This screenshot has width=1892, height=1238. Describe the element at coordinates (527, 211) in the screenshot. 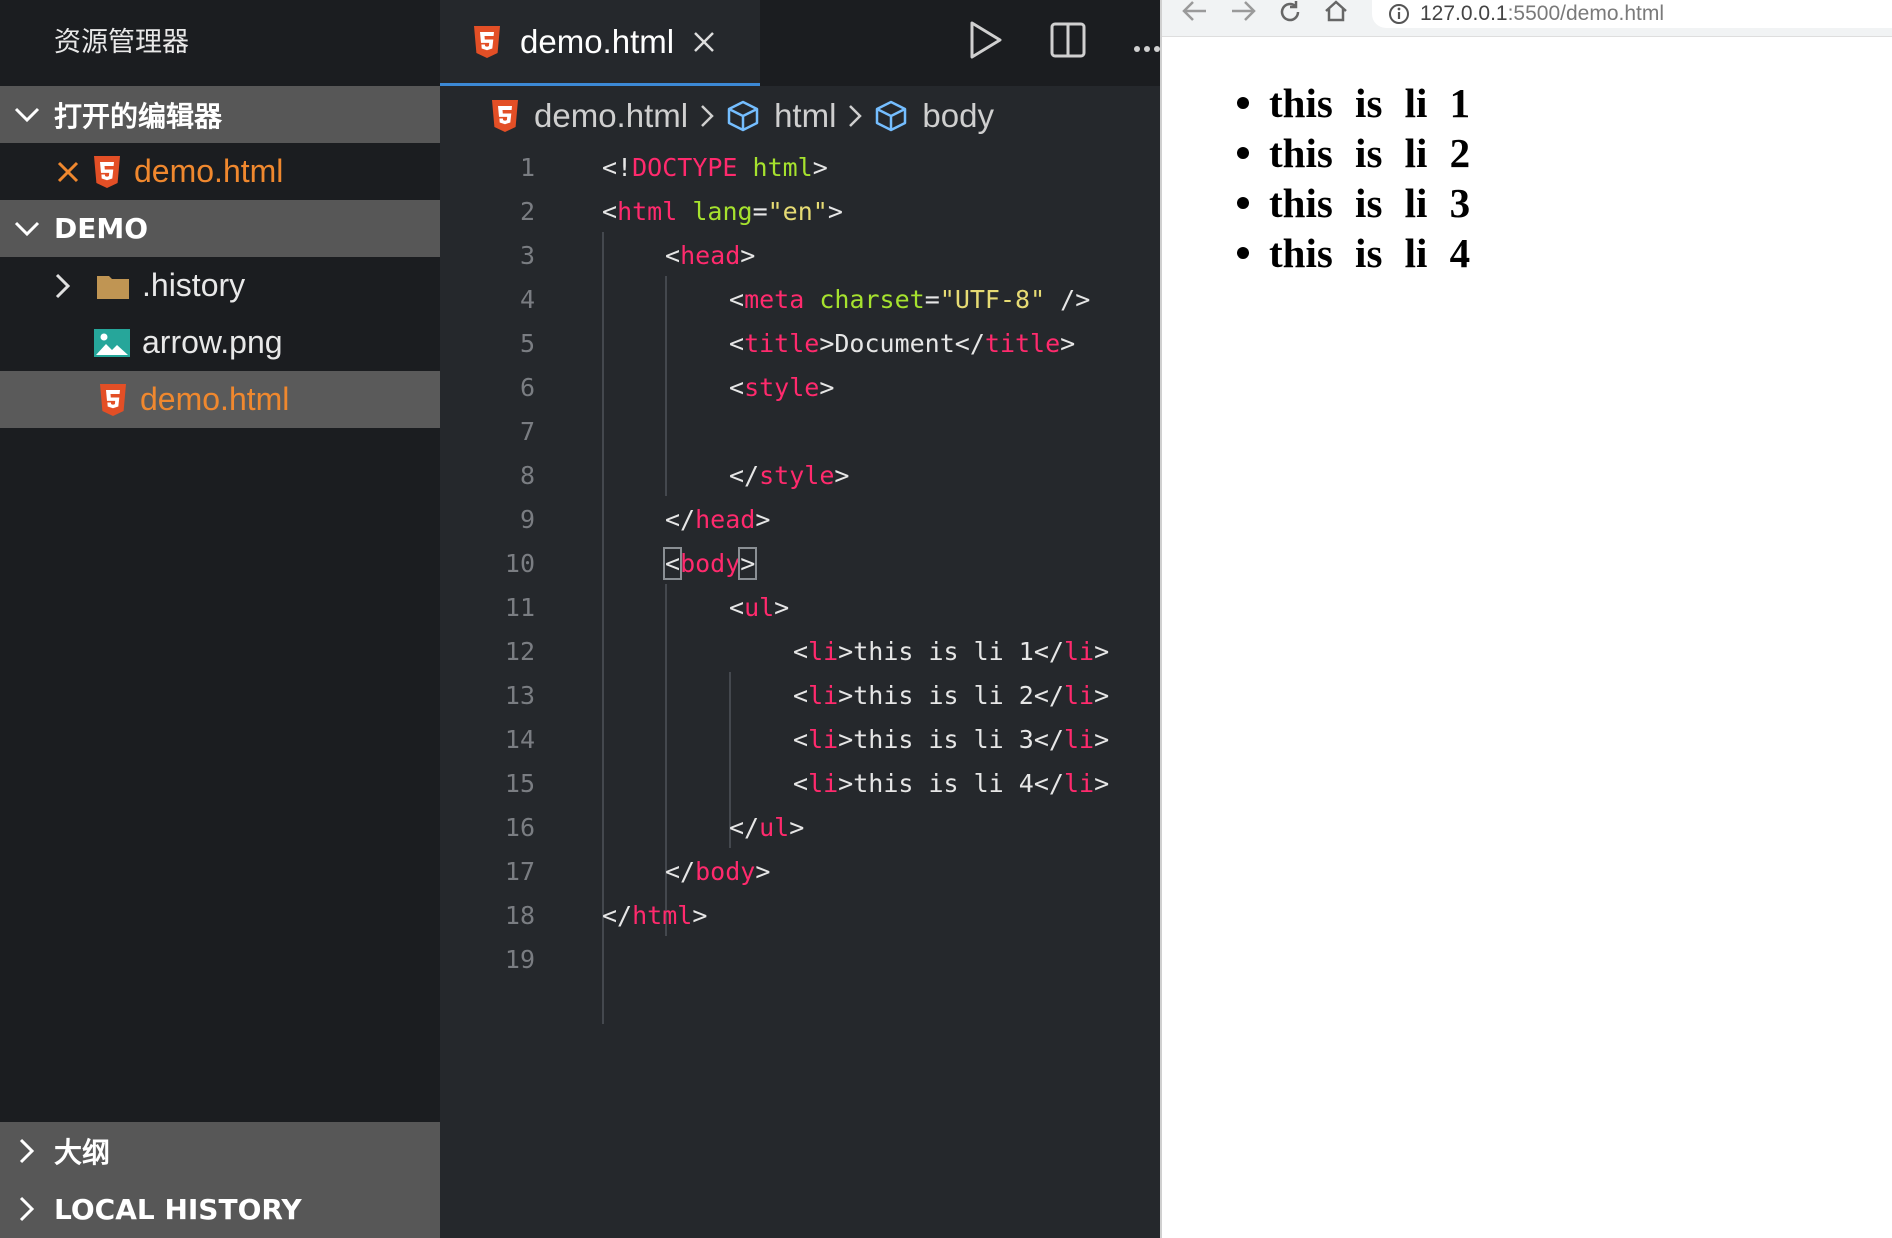

I see `line-number: 2` at that location.